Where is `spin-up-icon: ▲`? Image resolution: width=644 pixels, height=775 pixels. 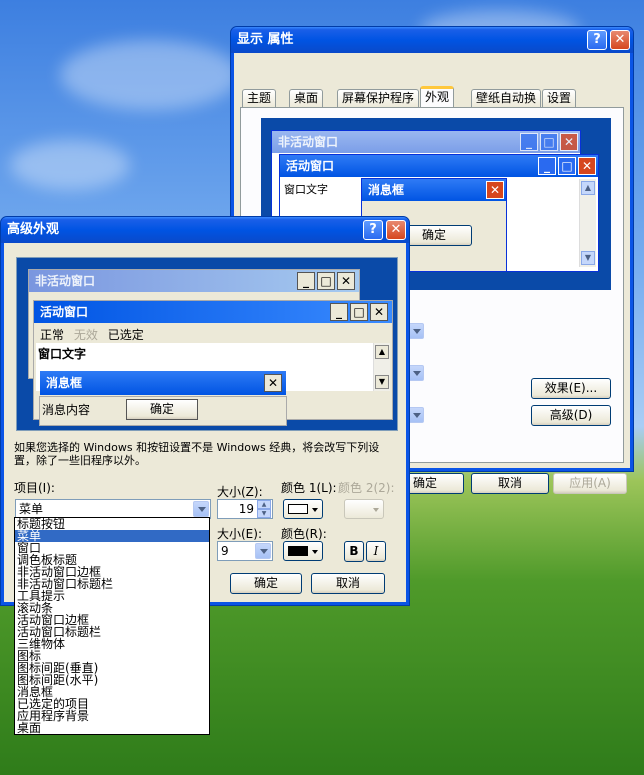 spin-up-icon: ▲ is located at coordinates (264, 504).